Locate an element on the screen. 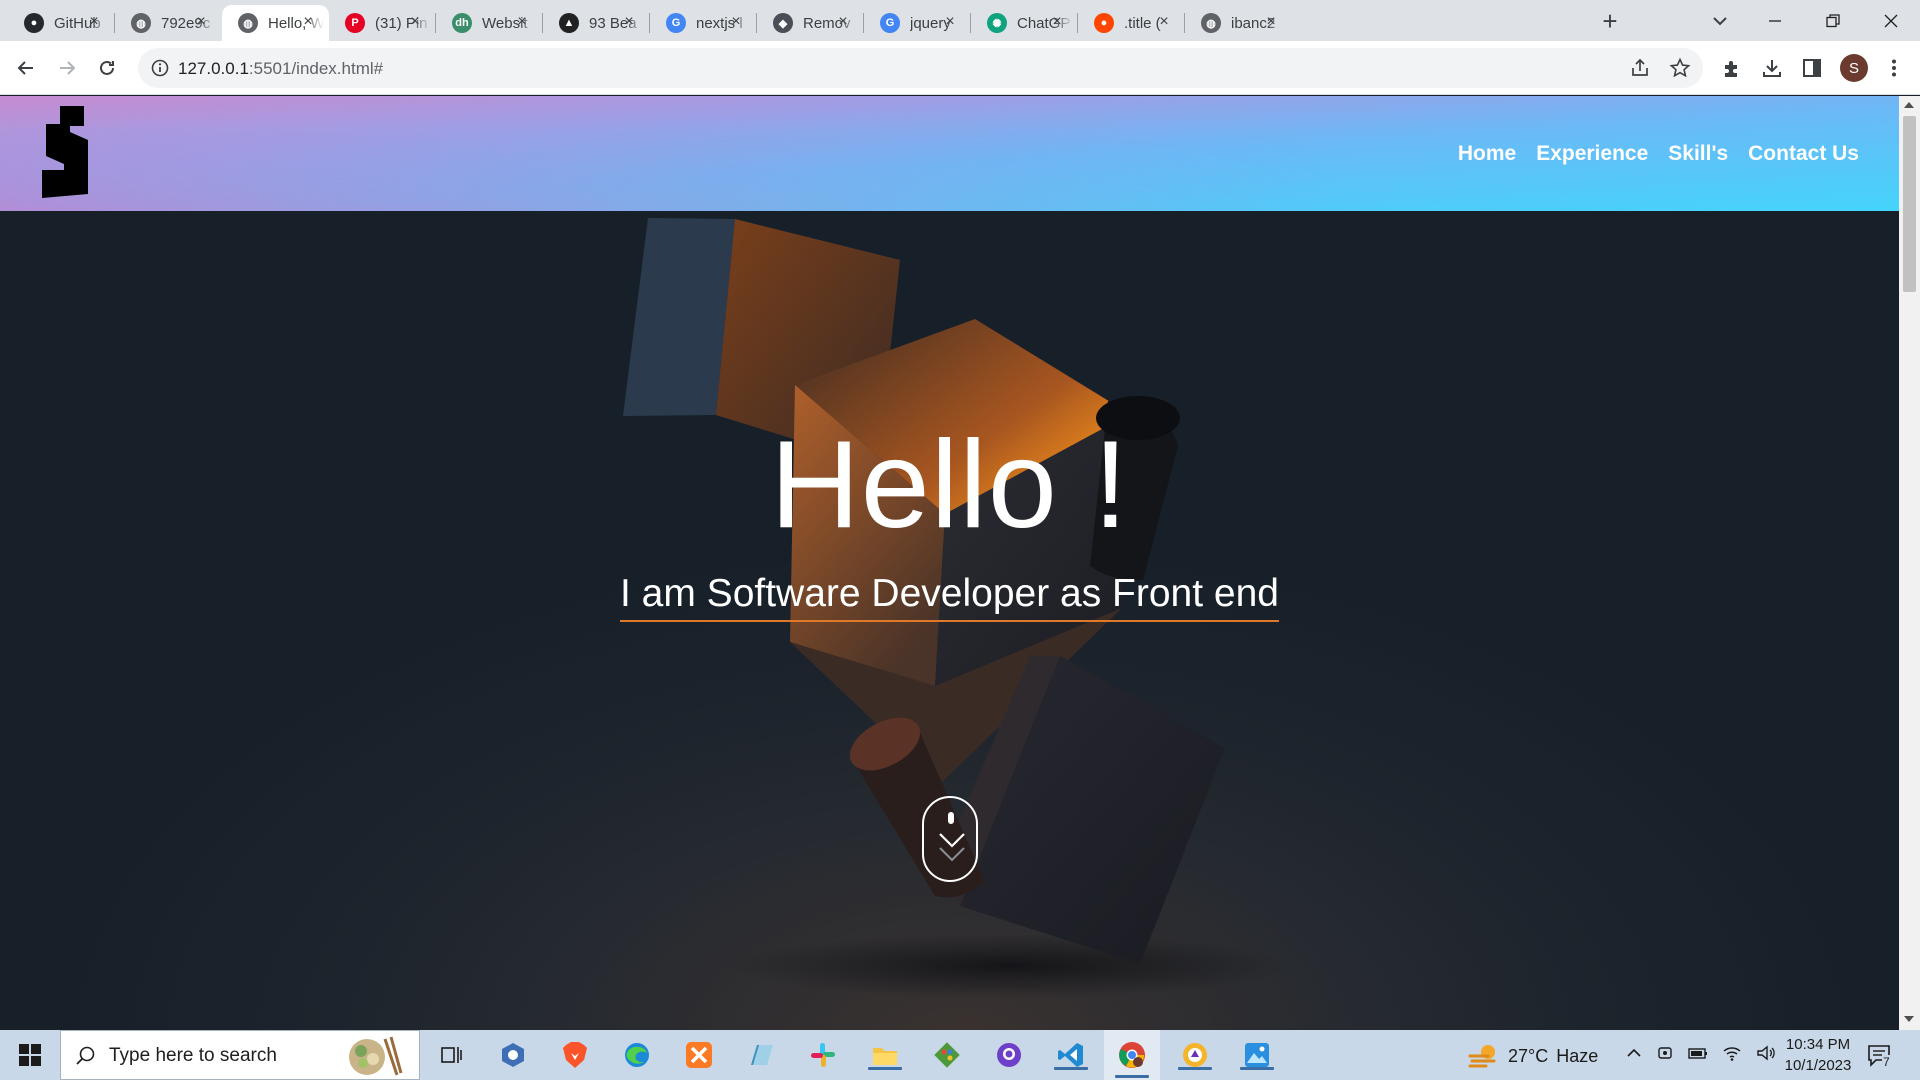 The image size is (1920, 1080). browser-tab: ◍ Hello, W × is located at coordinates (275, 23).